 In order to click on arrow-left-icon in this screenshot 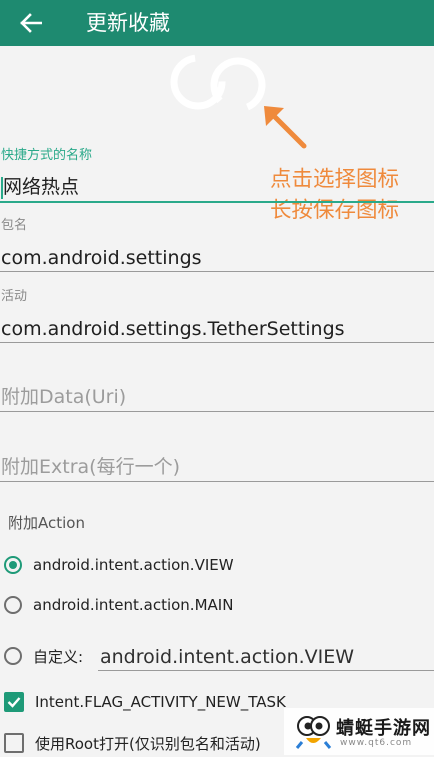, I will do `click(31, 23)`.